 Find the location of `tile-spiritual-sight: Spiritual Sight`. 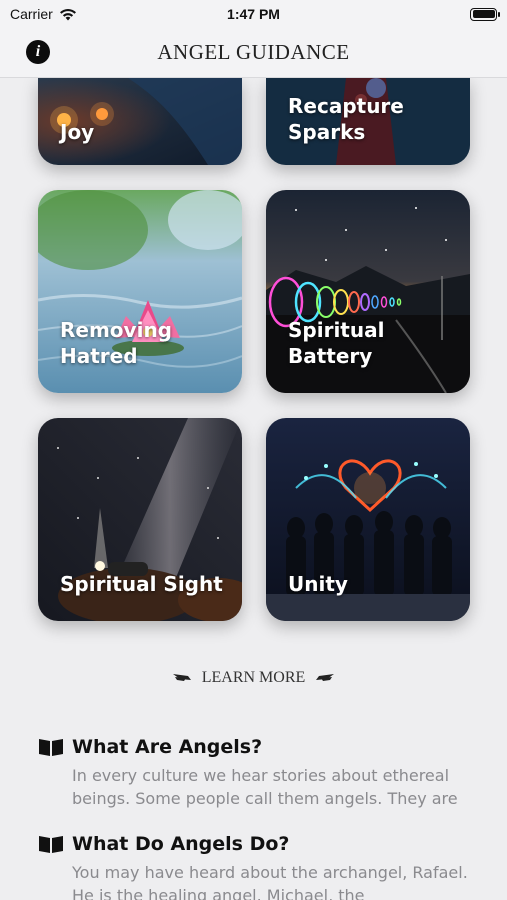

tile-spiritual-sight: Spiritual Sight is located at coordinates (140, 519).